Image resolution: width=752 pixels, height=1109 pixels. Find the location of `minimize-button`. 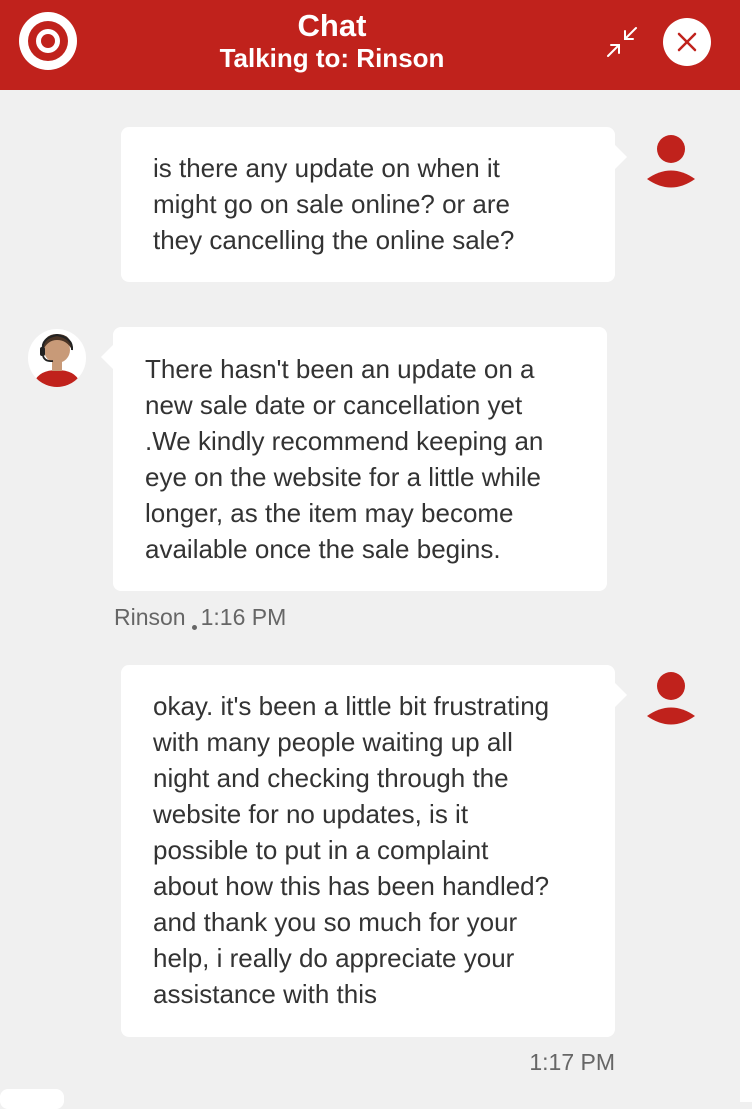

minimize-button is located at coordinates (622, 42).